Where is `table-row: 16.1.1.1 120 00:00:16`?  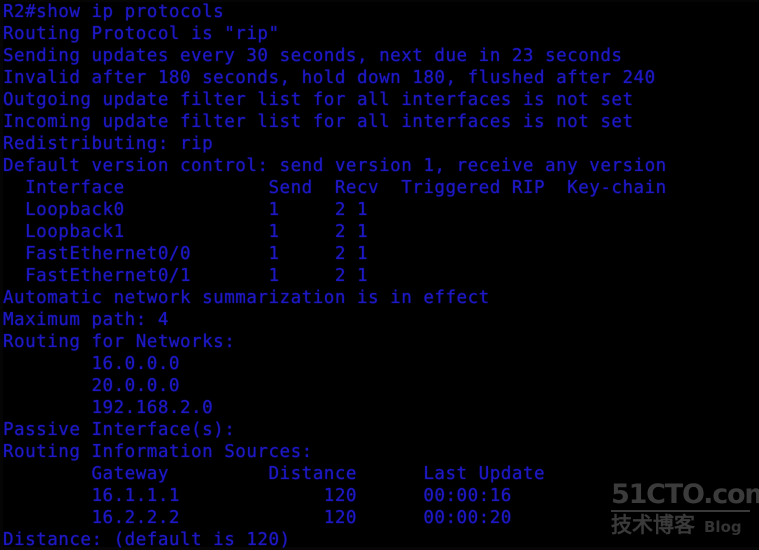
table-row: 16.1.1.1 120 00:00:16 is located at coordinates (257, 496).